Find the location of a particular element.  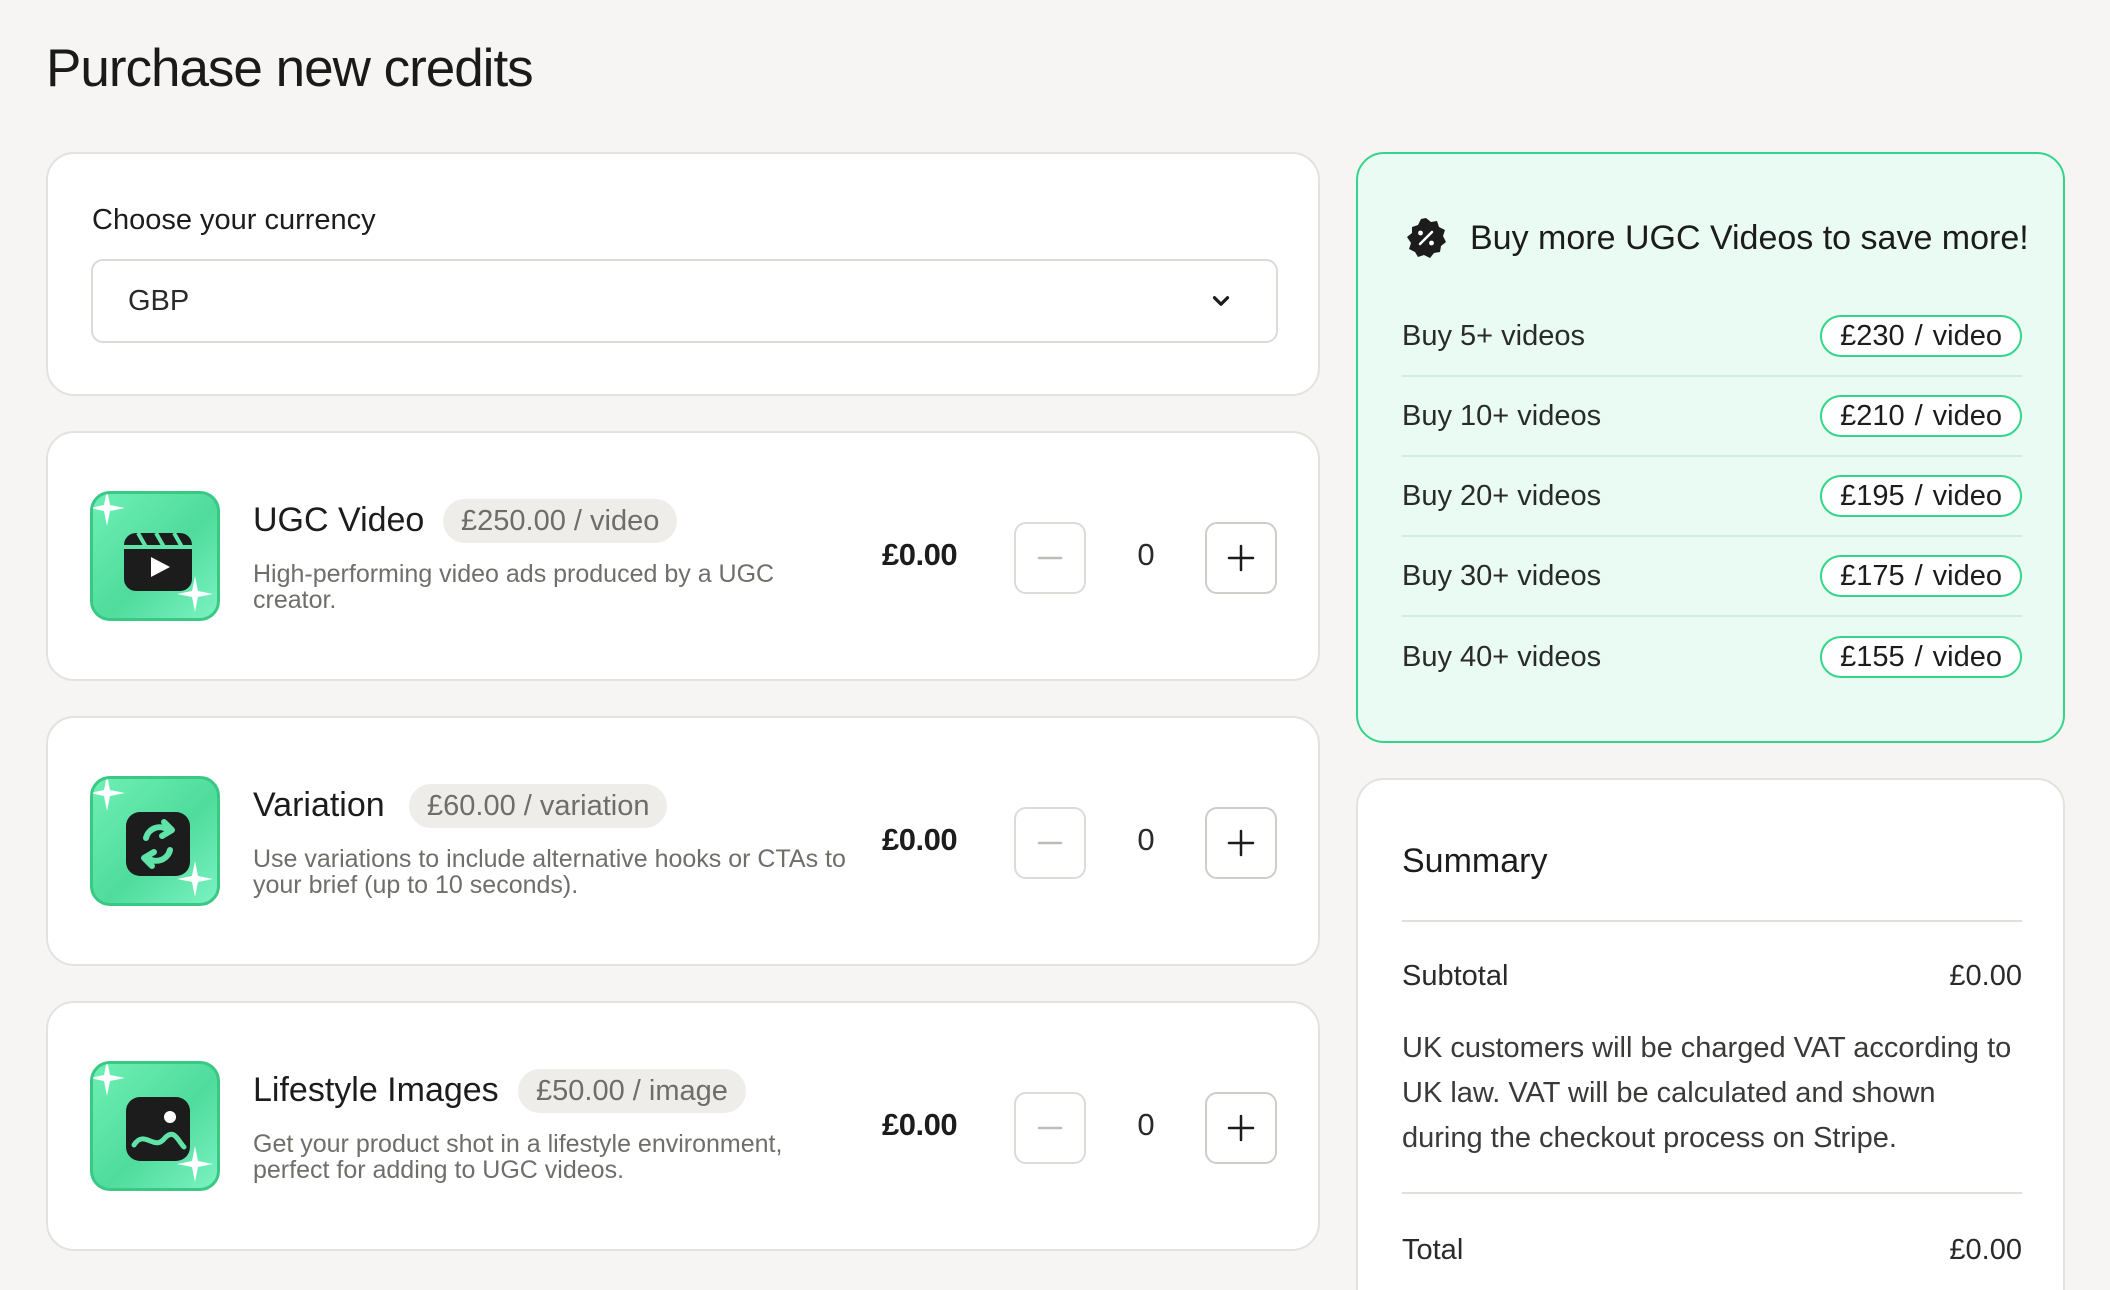

discount-tier-row: Buy 20+ videos £195 / video is located at coordinates (1712, 497).